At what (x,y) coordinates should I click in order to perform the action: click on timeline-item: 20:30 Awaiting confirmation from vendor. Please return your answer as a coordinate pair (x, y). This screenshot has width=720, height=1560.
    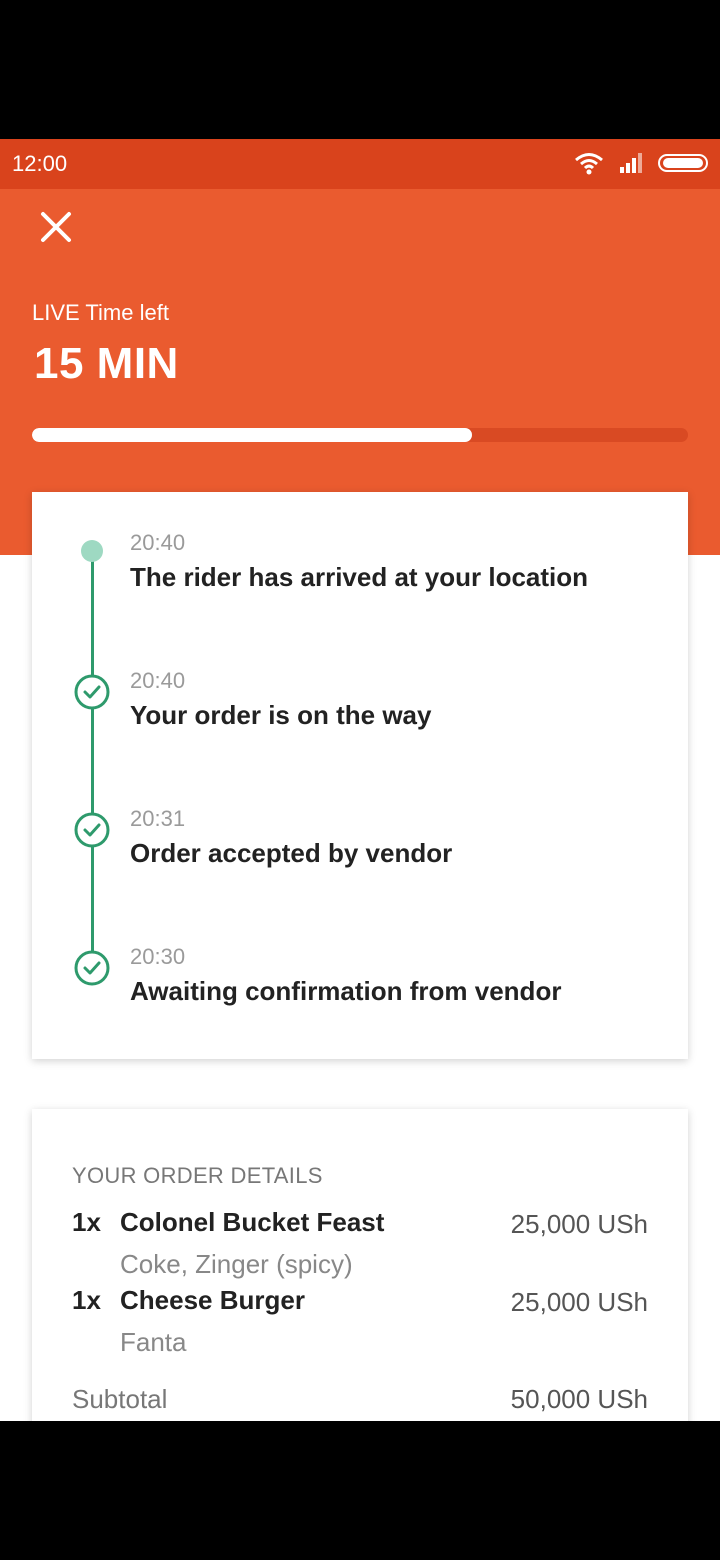
    Looking at the image, I should click on (360, 989).